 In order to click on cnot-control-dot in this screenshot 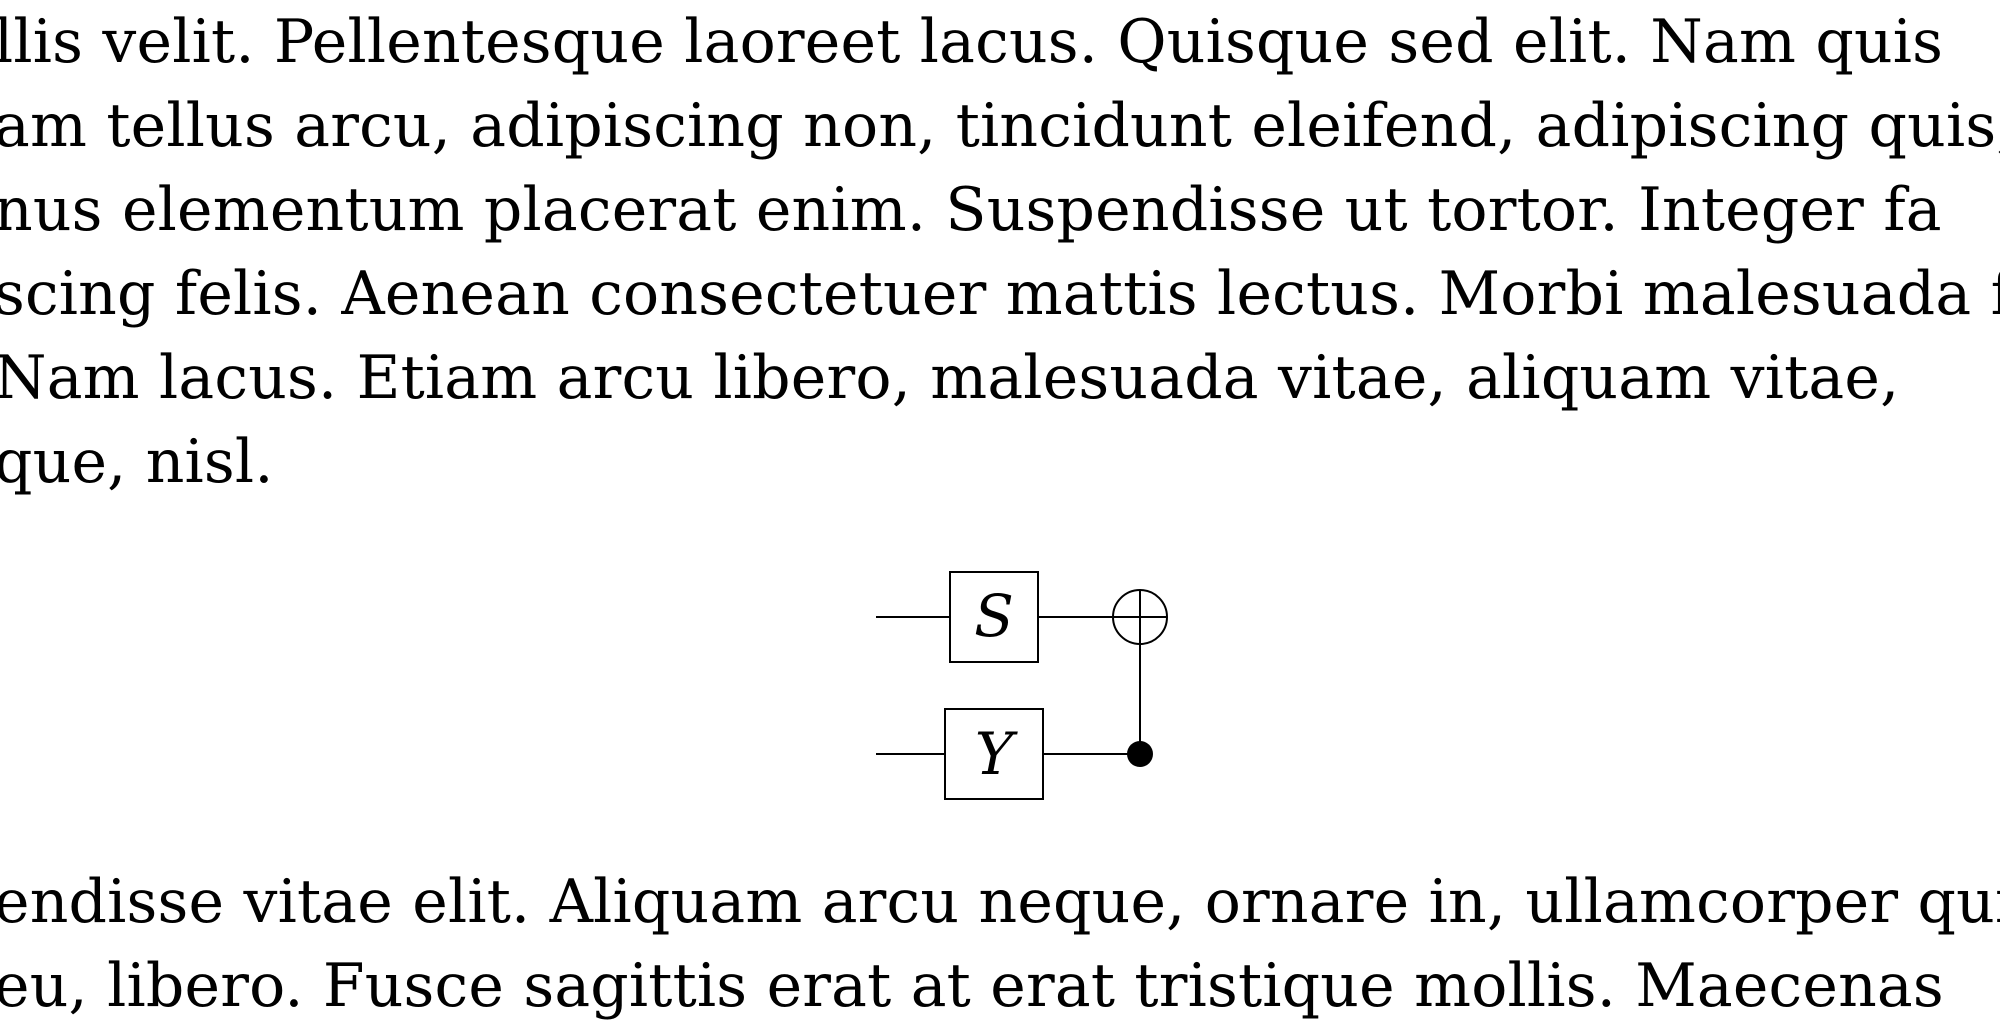, I will do `click(1140, 754)`.